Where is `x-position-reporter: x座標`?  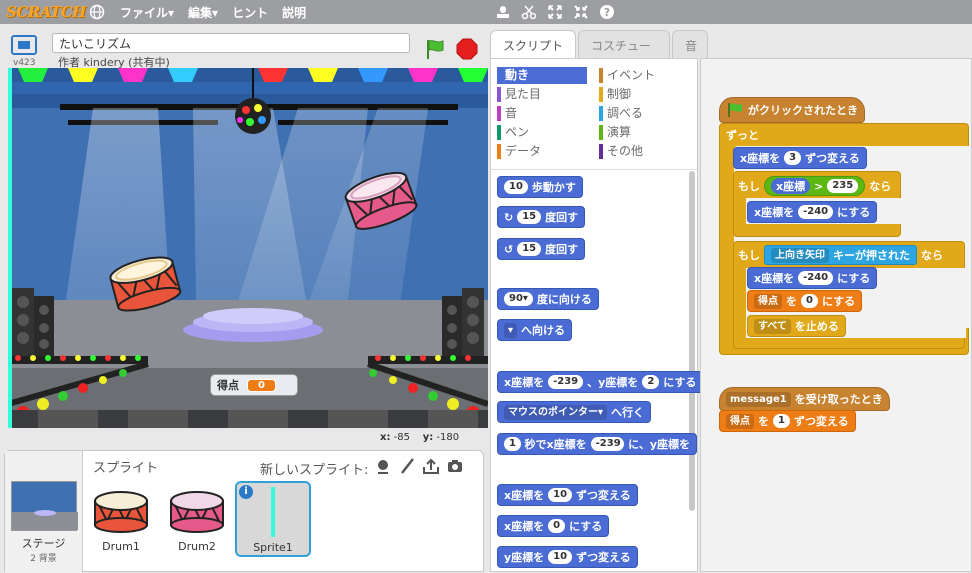 x-position-reporter: x座標 is located at coordinates (791, 186).